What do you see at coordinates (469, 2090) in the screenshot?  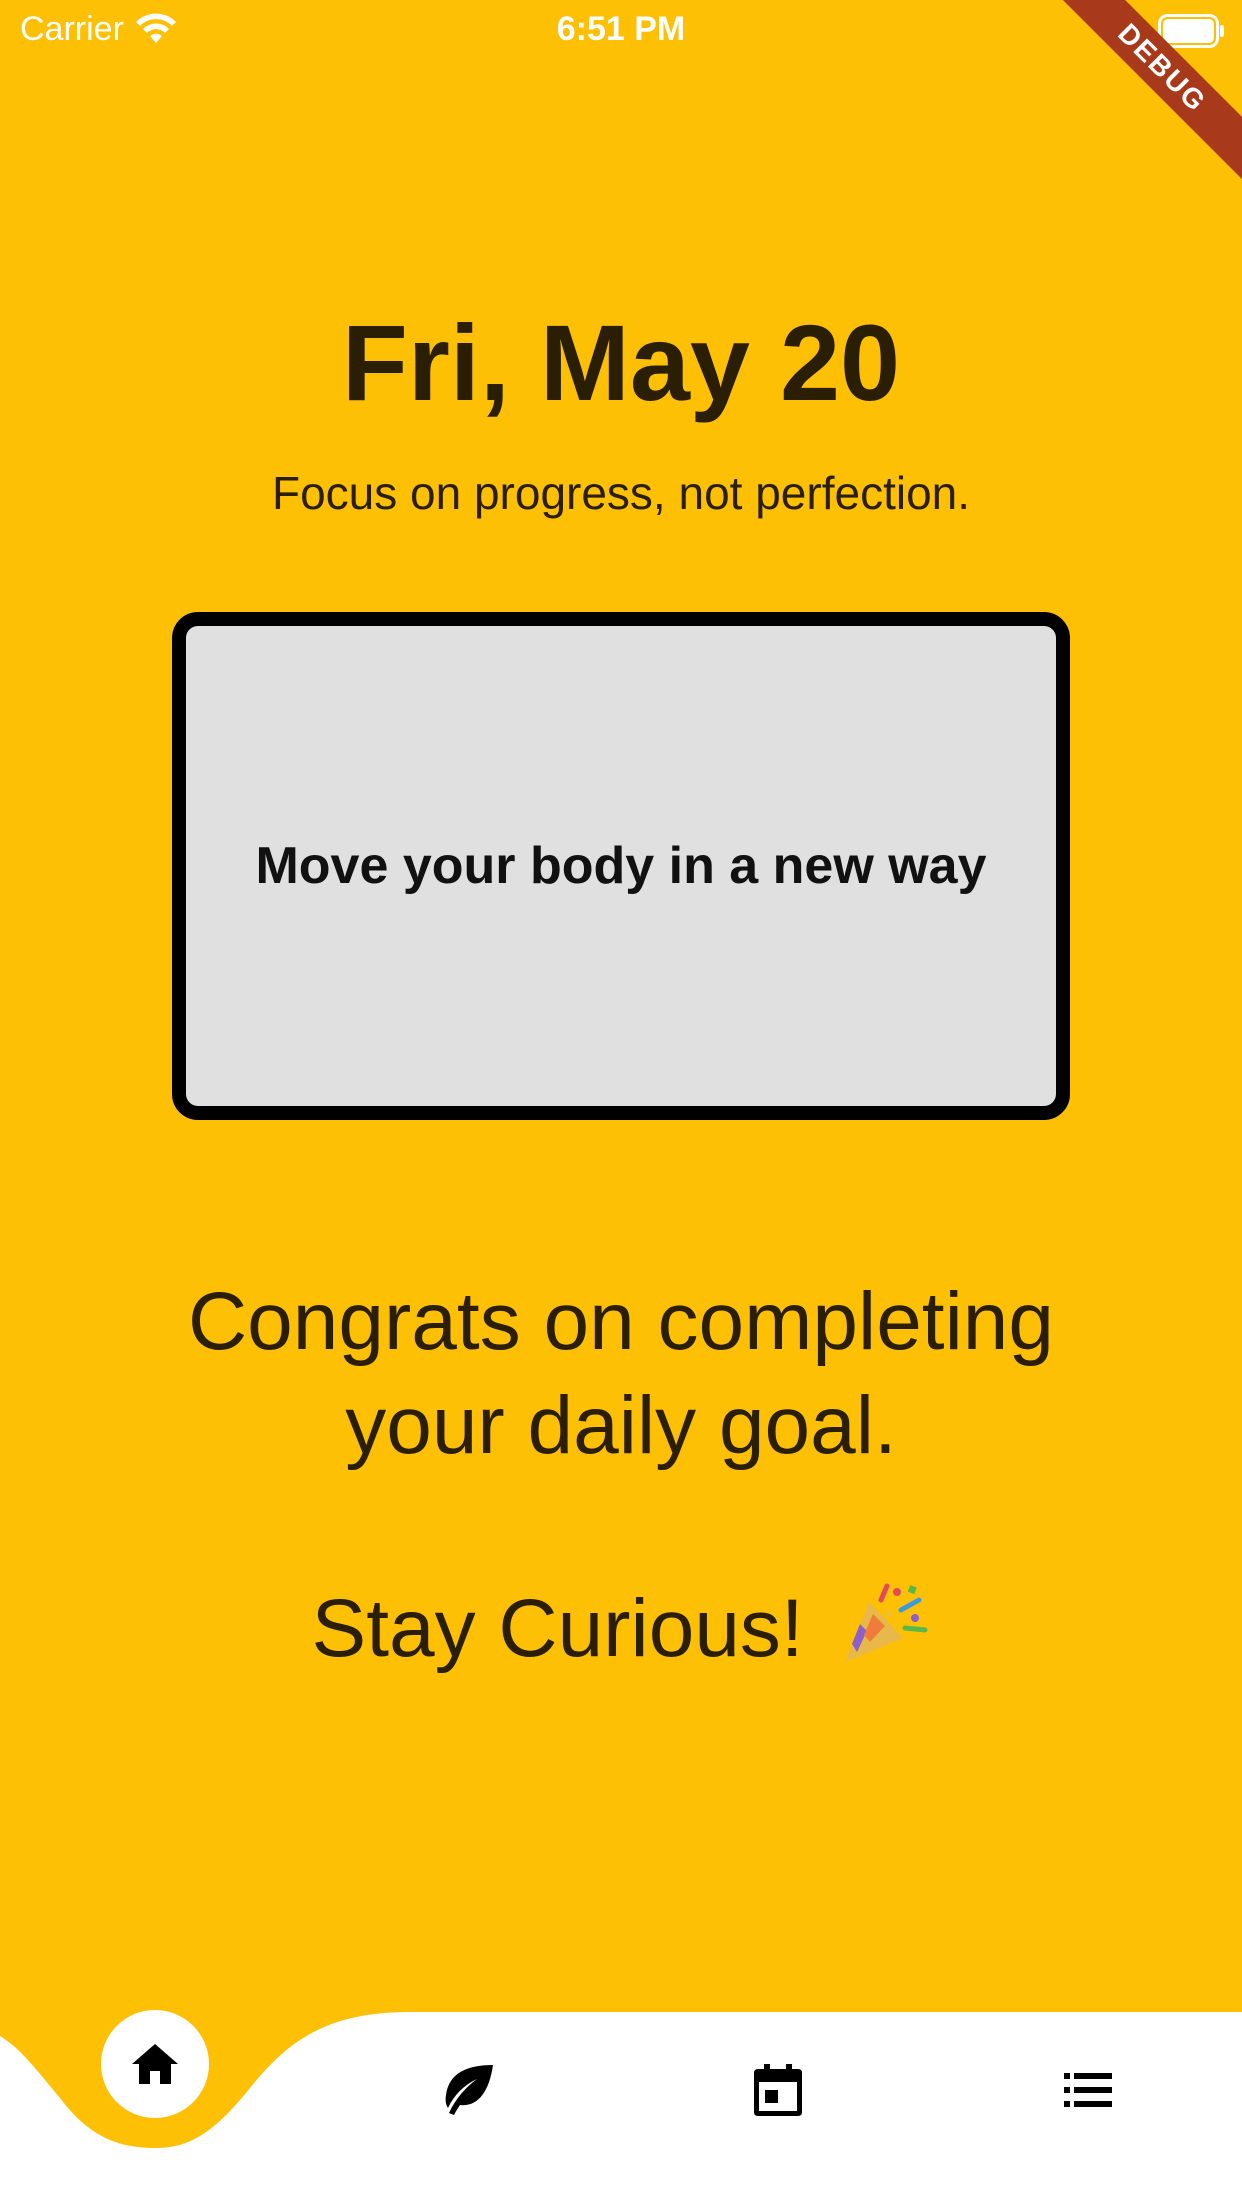 I see `leaf-icon` at bounding box center [469, 2090].